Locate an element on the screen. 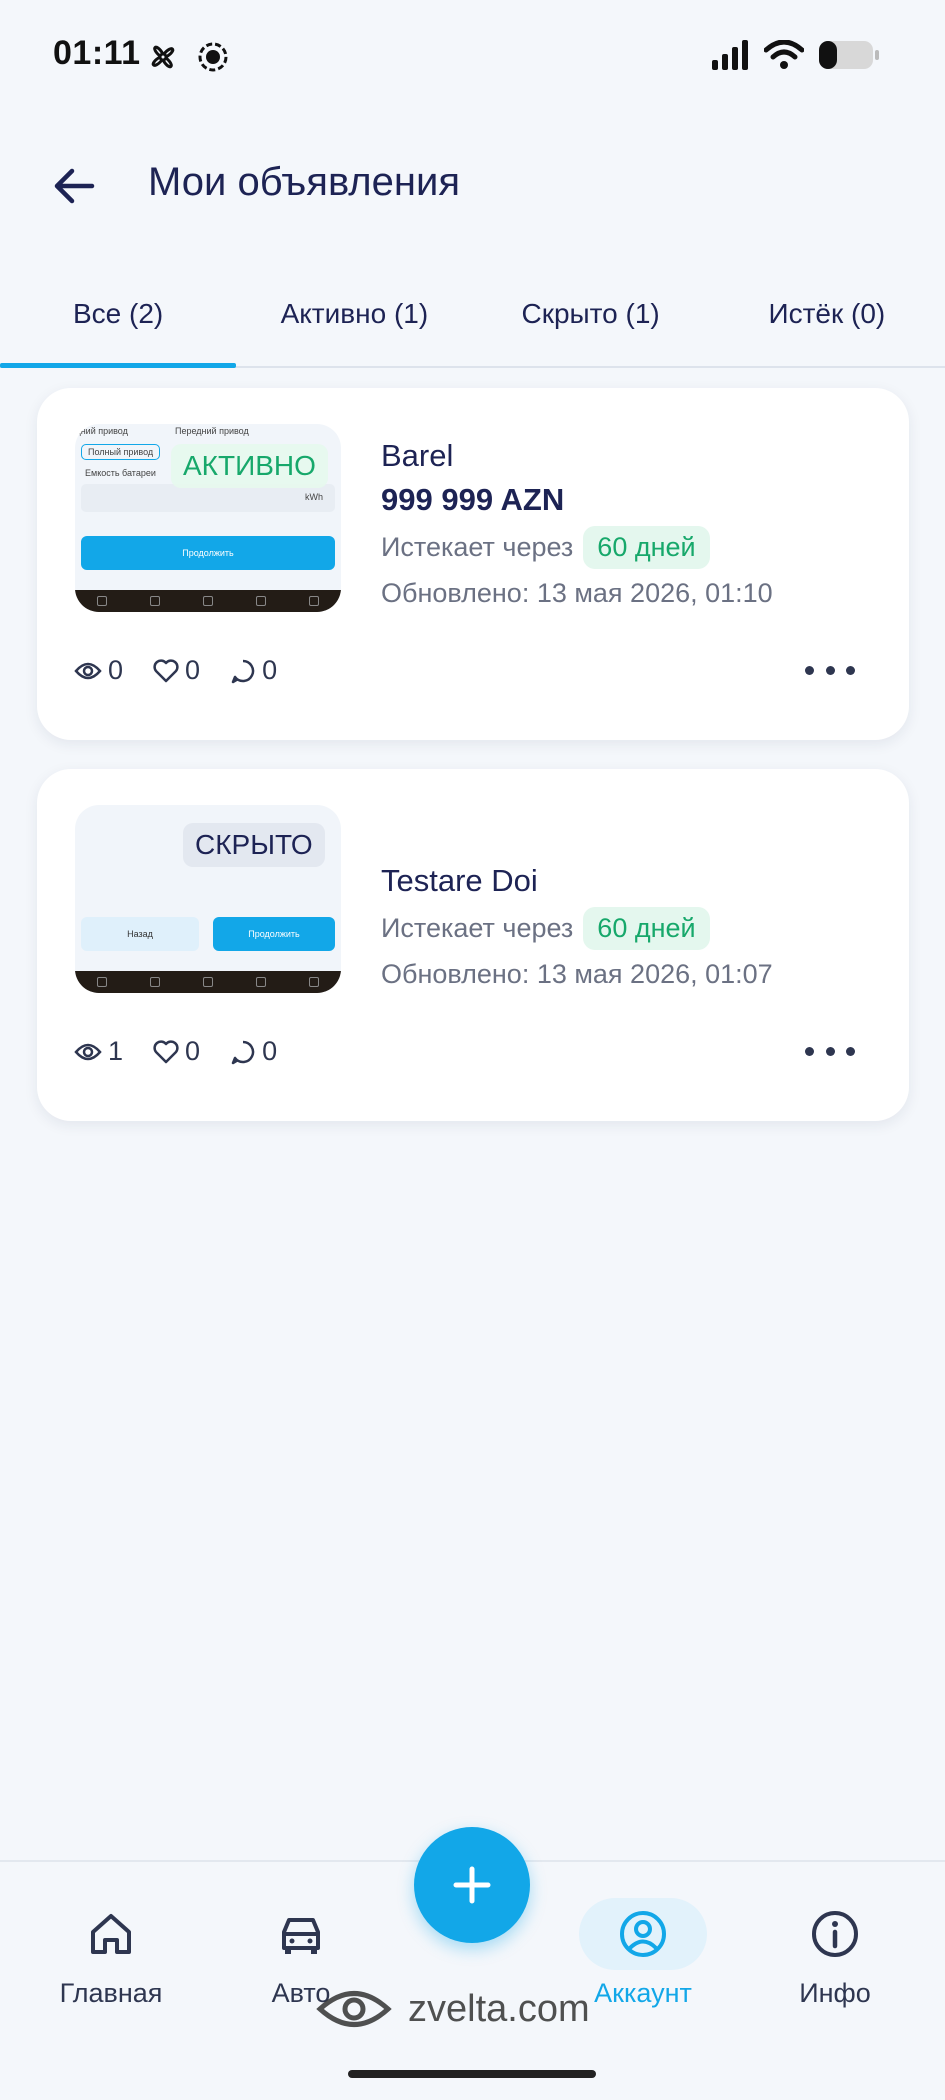 This screenshot has width=945, height=2100. tab-all: Все (2) is located at coordinates (118, 323).